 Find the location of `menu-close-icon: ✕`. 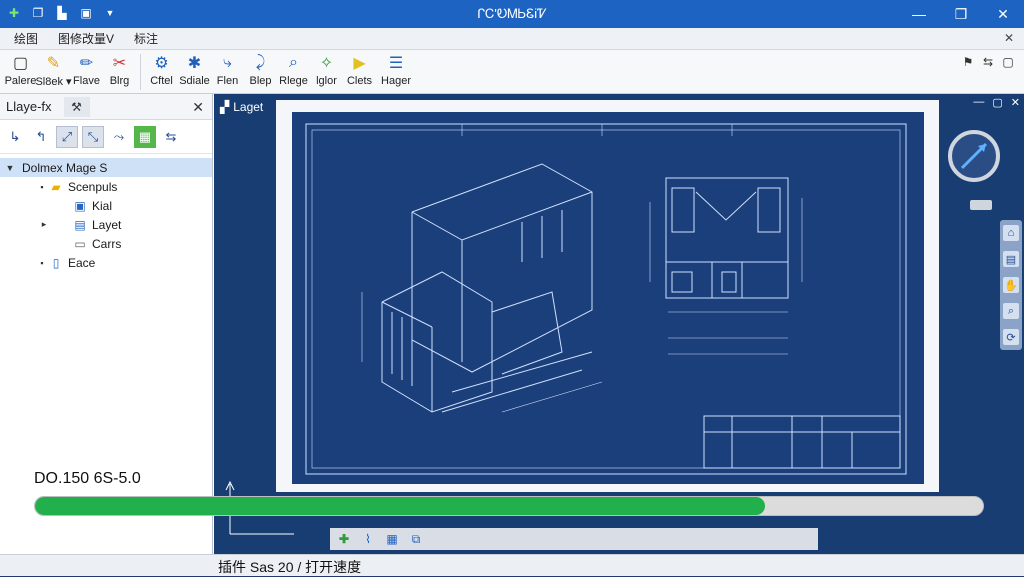

menu-close-icon: ✕ is located at coordinates (1009, 38).